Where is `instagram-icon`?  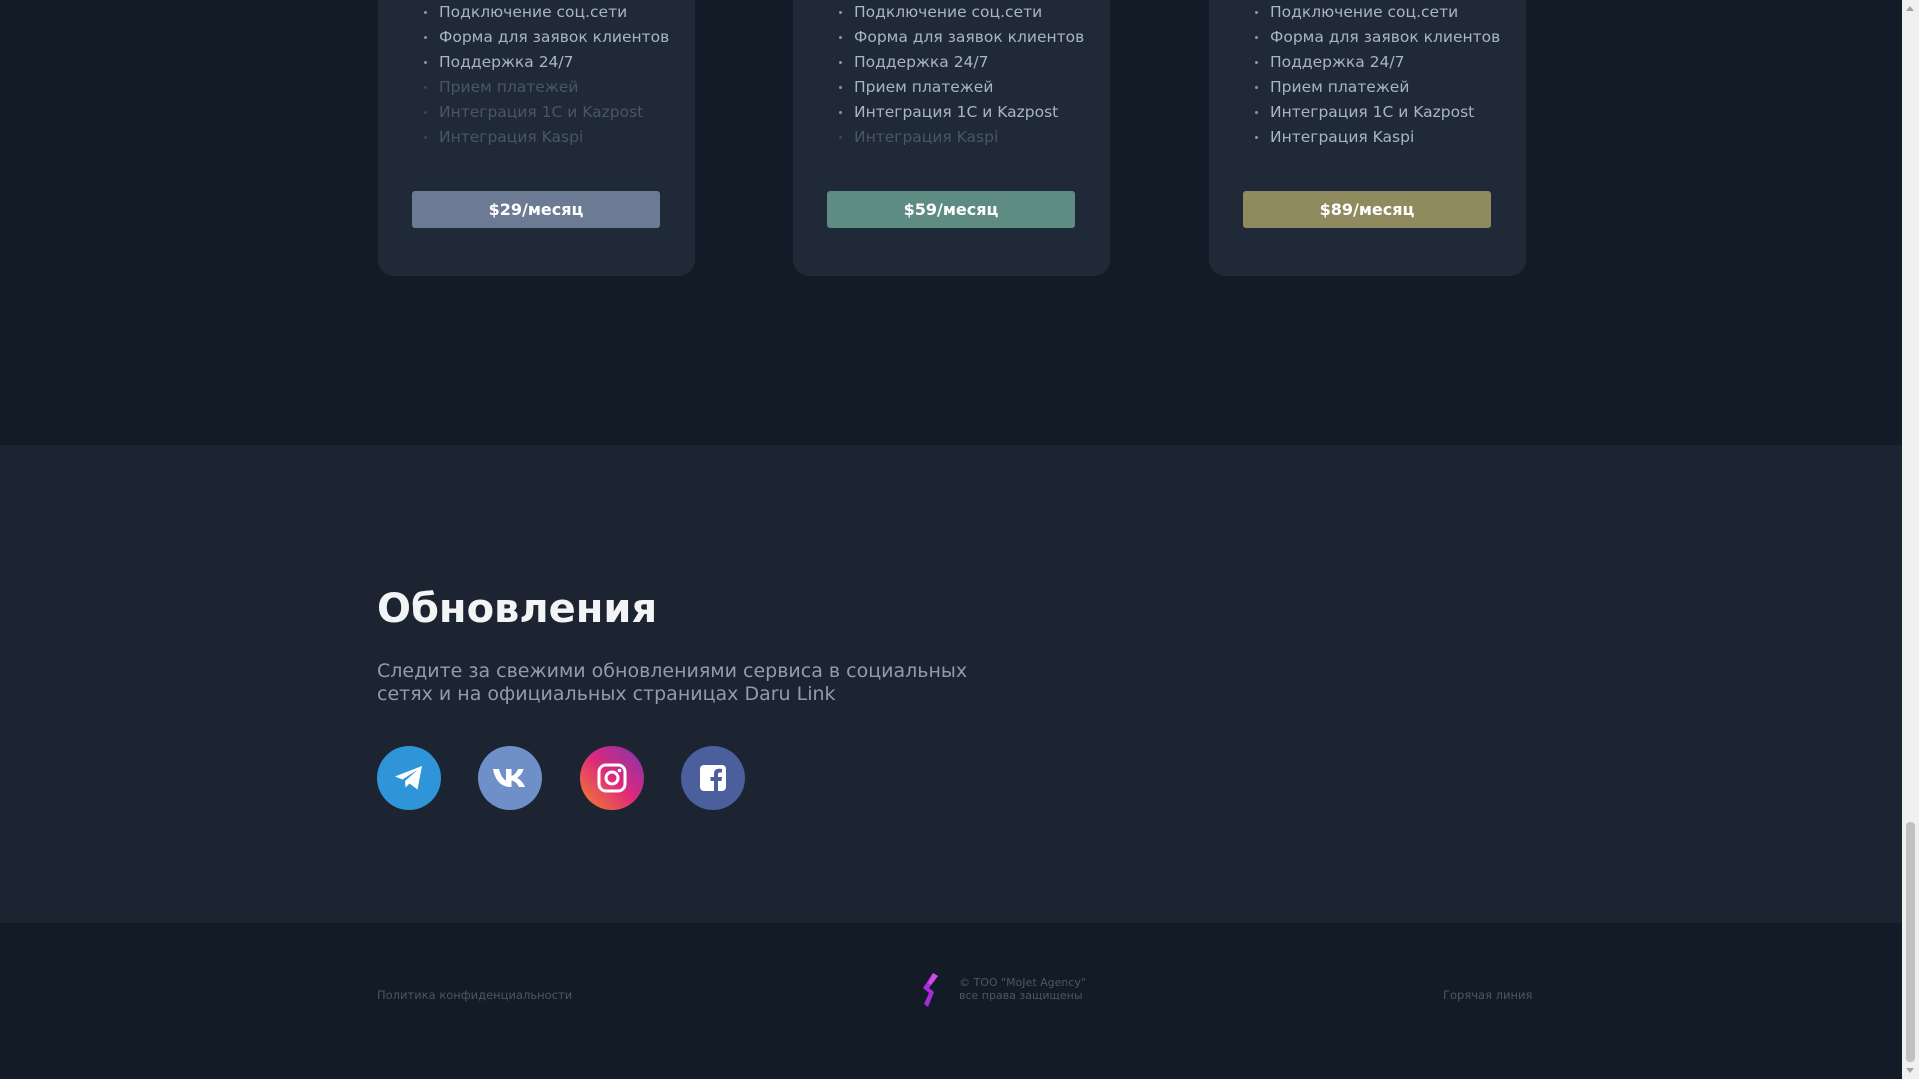
instagram-icon is located at coordinates (612, 778).